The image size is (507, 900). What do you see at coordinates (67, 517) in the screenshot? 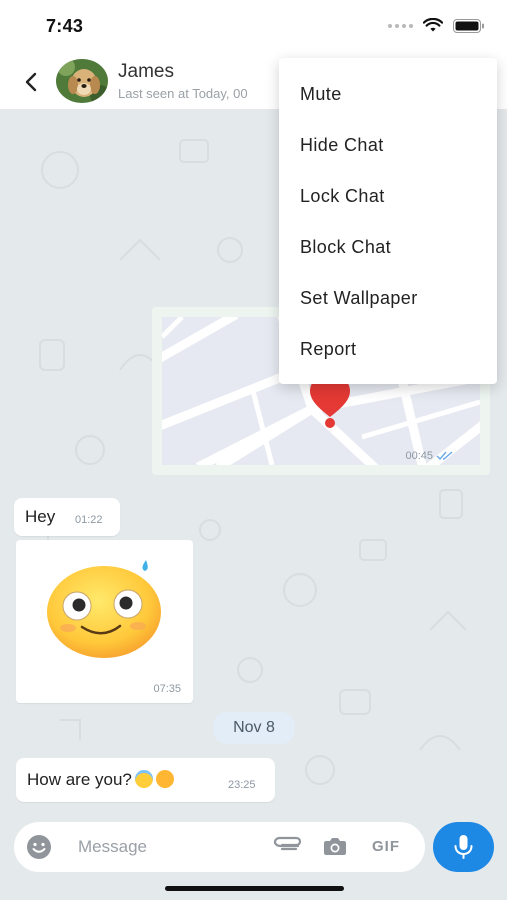
I see `message-bubble: Hey 01:22` at bounding box center [67, 517].